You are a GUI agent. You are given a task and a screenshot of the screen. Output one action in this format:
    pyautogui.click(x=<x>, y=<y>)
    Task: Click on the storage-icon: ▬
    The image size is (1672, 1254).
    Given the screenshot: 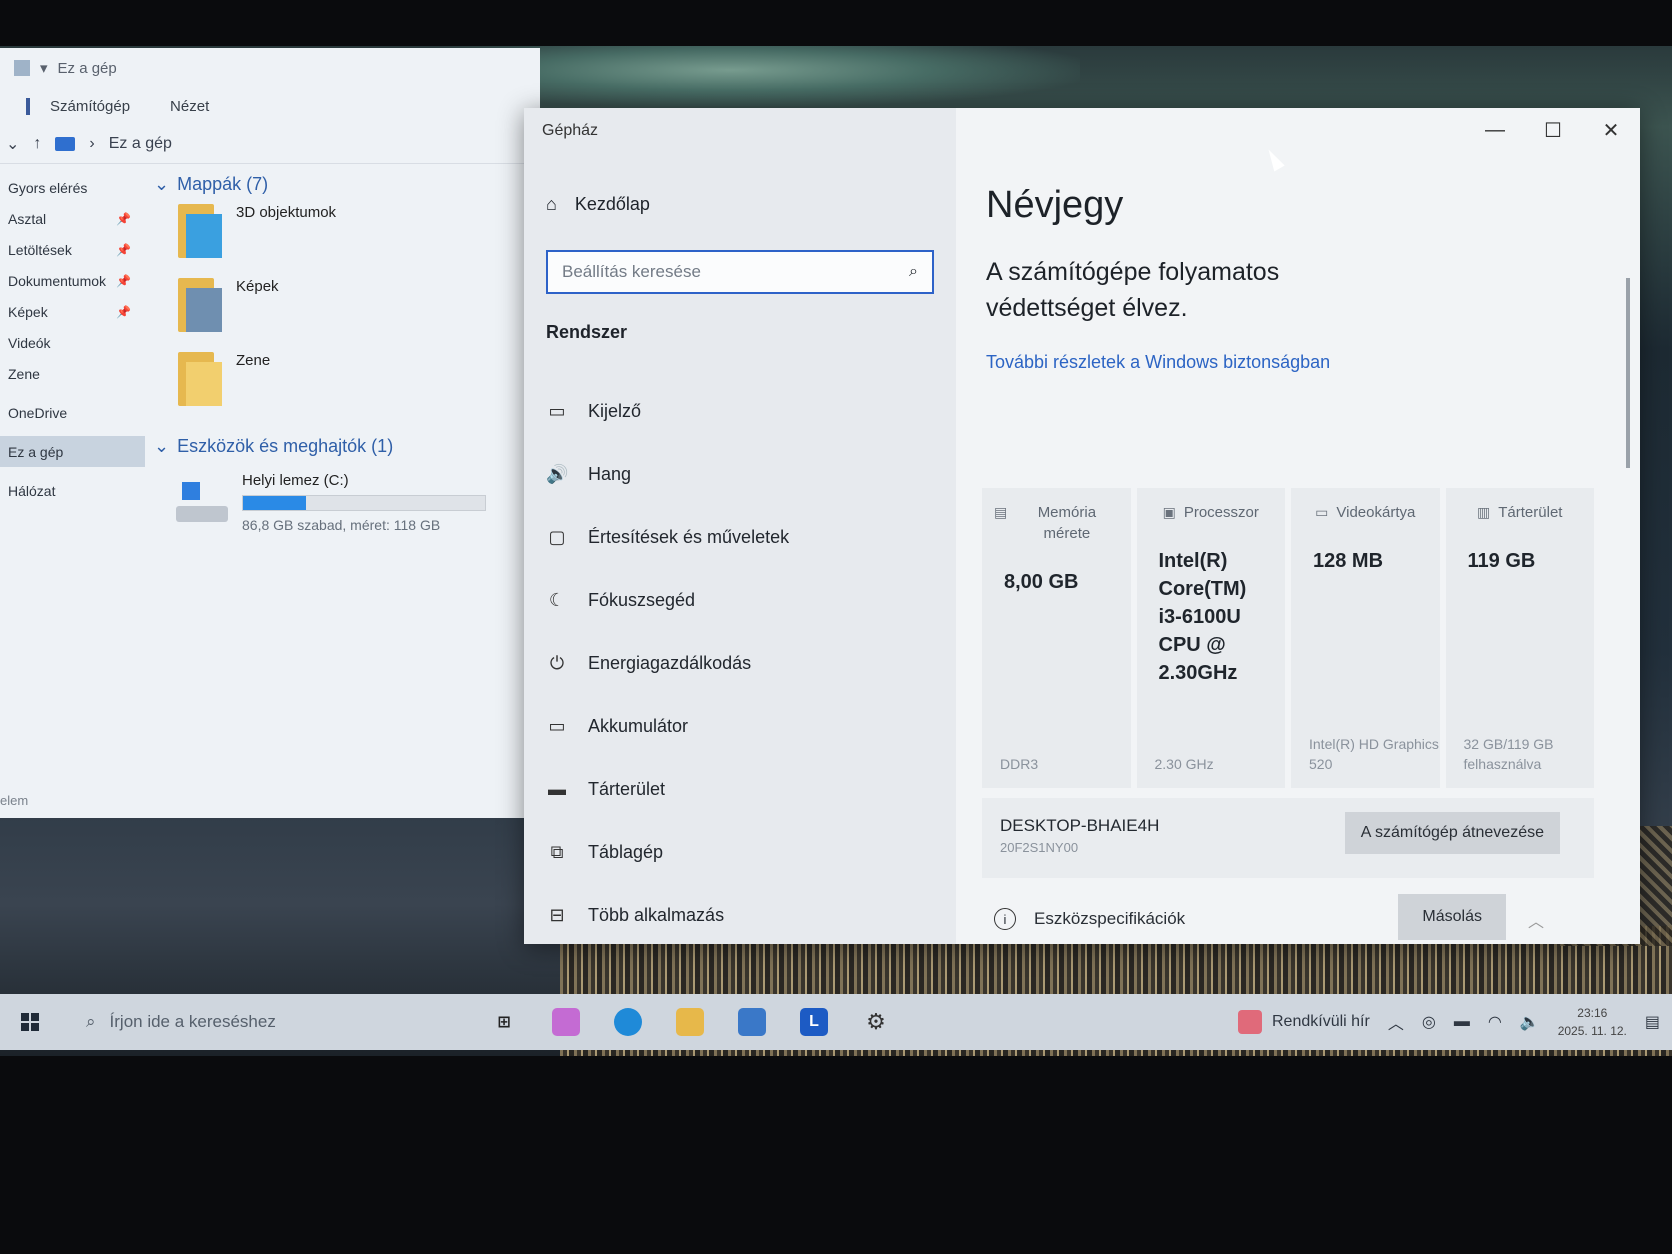 What is the action you would take?
    pyautogui.click(x=557, y=789)
    